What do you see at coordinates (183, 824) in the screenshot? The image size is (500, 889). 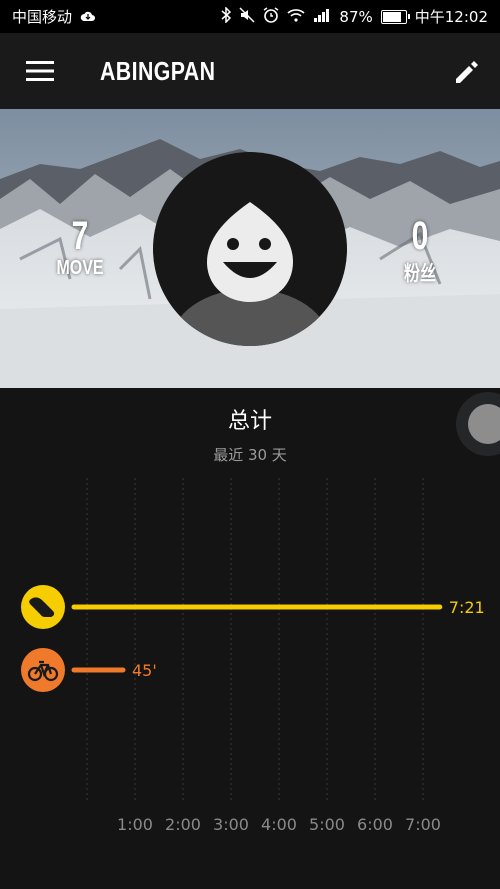 I see `x-tick-label: 2:00` at bounding box center [183, 824].